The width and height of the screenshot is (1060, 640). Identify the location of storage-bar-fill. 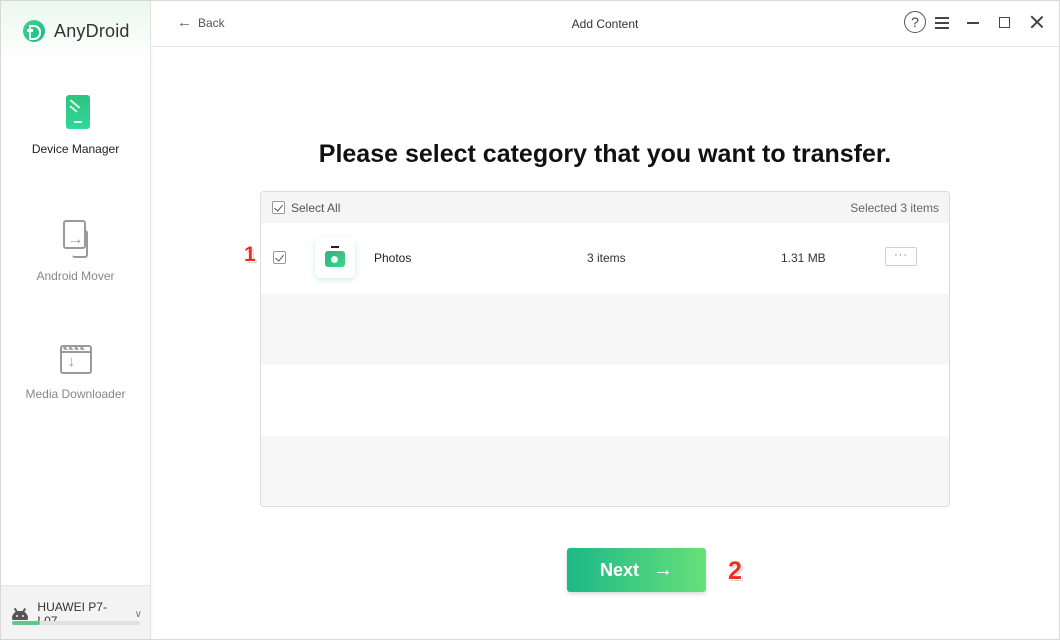
(26, 623).